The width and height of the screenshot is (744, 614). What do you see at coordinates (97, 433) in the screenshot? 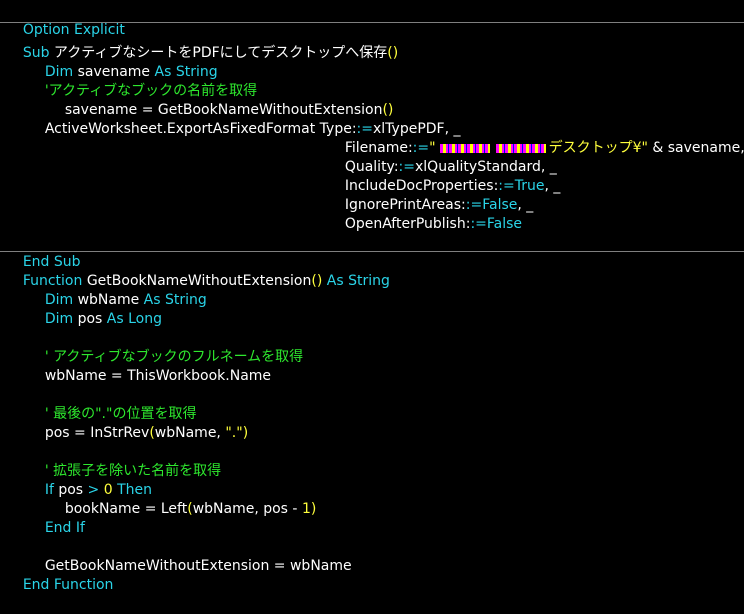
I see `statement: pos = InStrRev` at bounding box center [97, 433].